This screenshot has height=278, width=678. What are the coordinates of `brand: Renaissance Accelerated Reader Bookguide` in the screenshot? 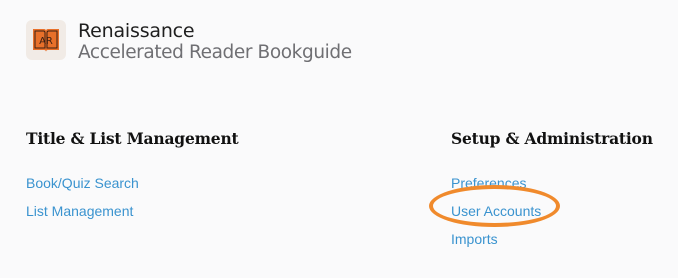 It's located at (215, 42).